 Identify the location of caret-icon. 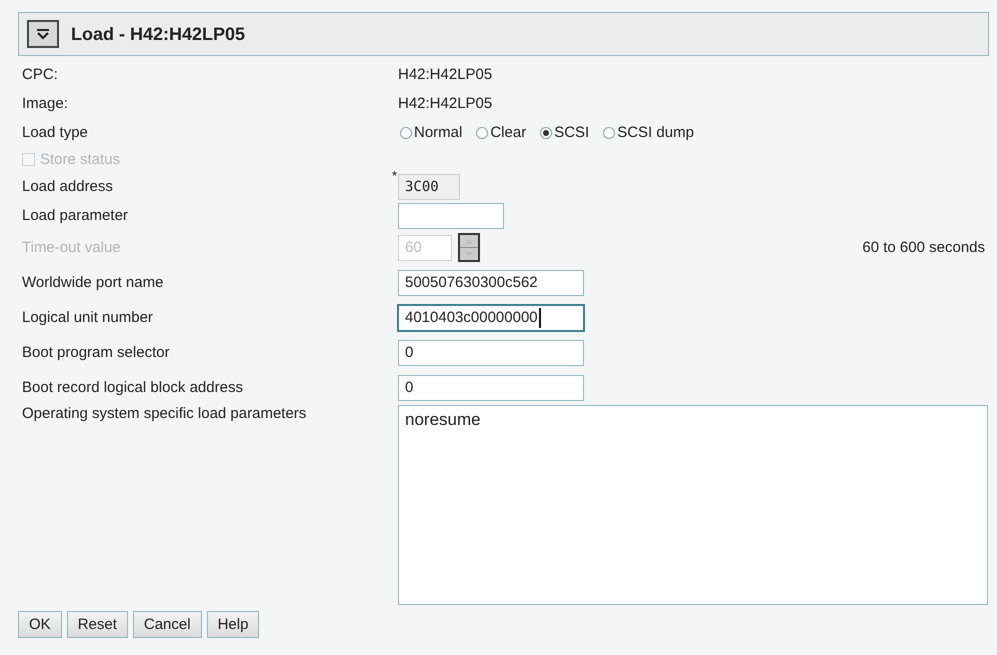
(43, 34).